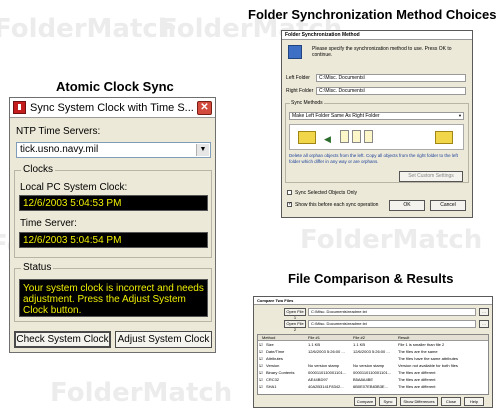  I want to click on ok-button: OK, so click(407, 205).